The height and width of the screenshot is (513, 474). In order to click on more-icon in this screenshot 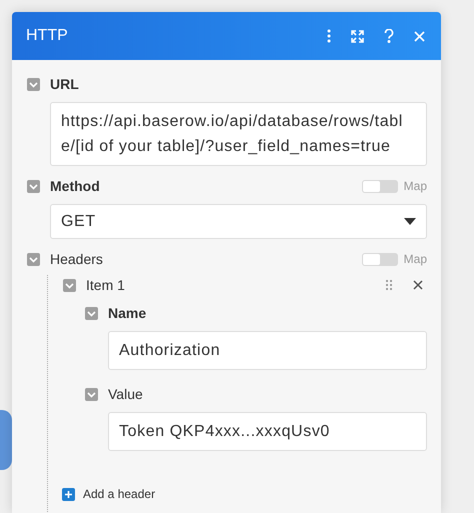, I will do `click(329, 36)`.